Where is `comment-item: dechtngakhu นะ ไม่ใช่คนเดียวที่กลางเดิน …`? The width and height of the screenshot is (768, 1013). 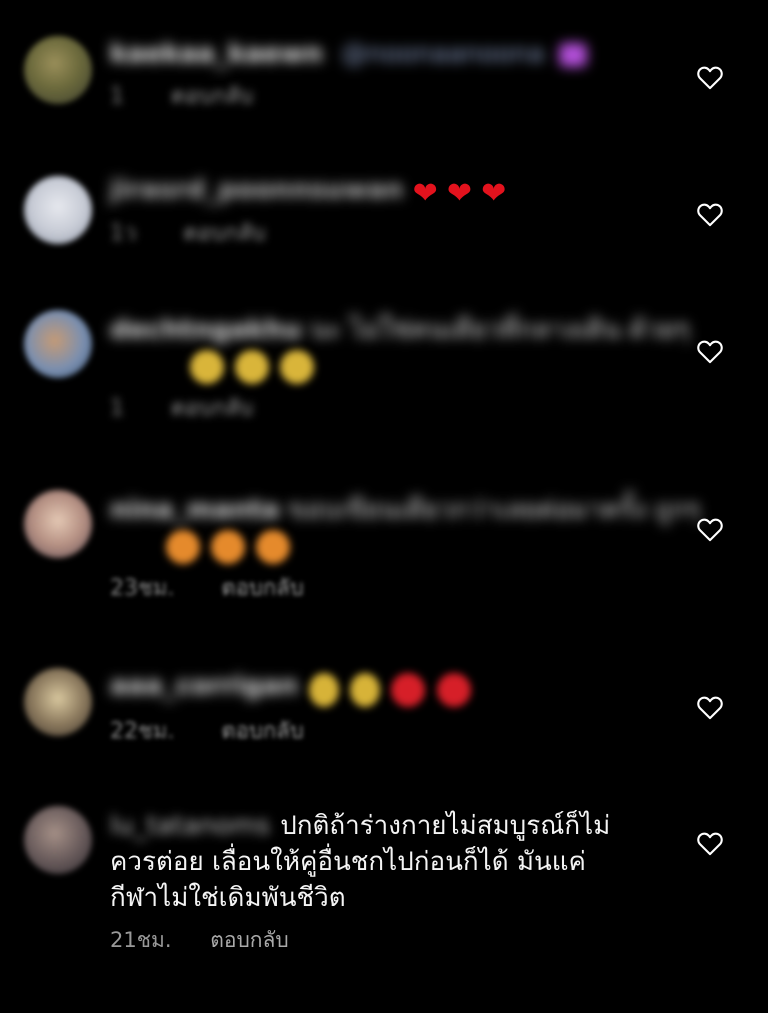
comment-item: dechtngakhu นะ ไม่ใช่คนเดียวที่กลางเดิน … is located at coordinates (384, 378).